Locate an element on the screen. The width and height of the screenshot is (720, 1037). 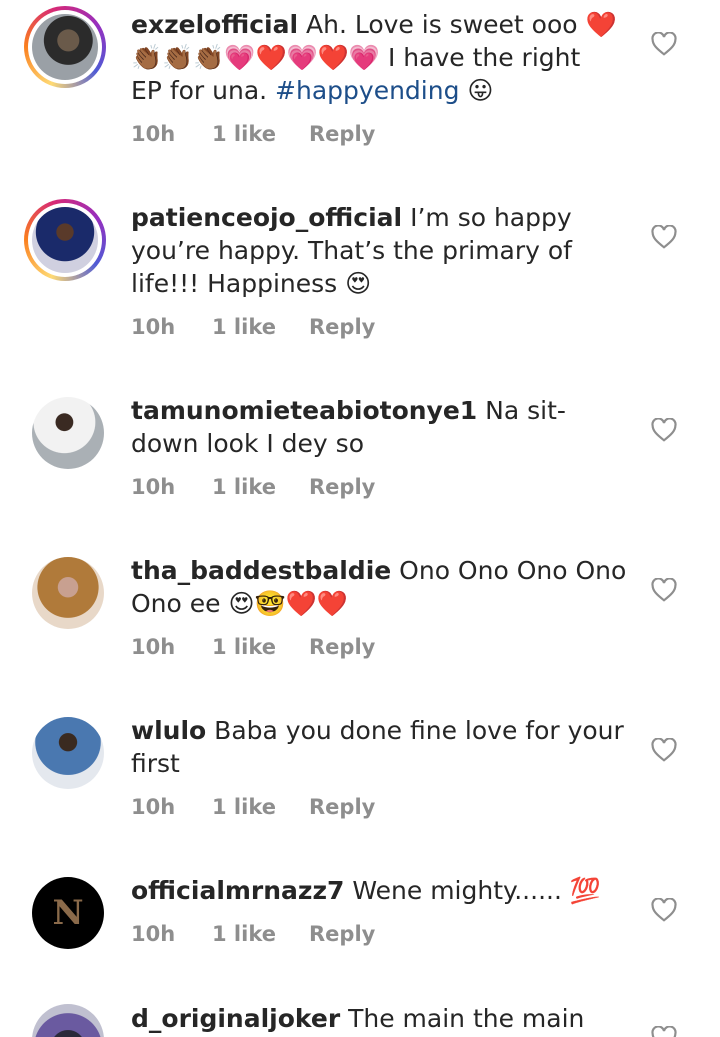
hashtag-link: #happyending is located at coordinates (367, 90).